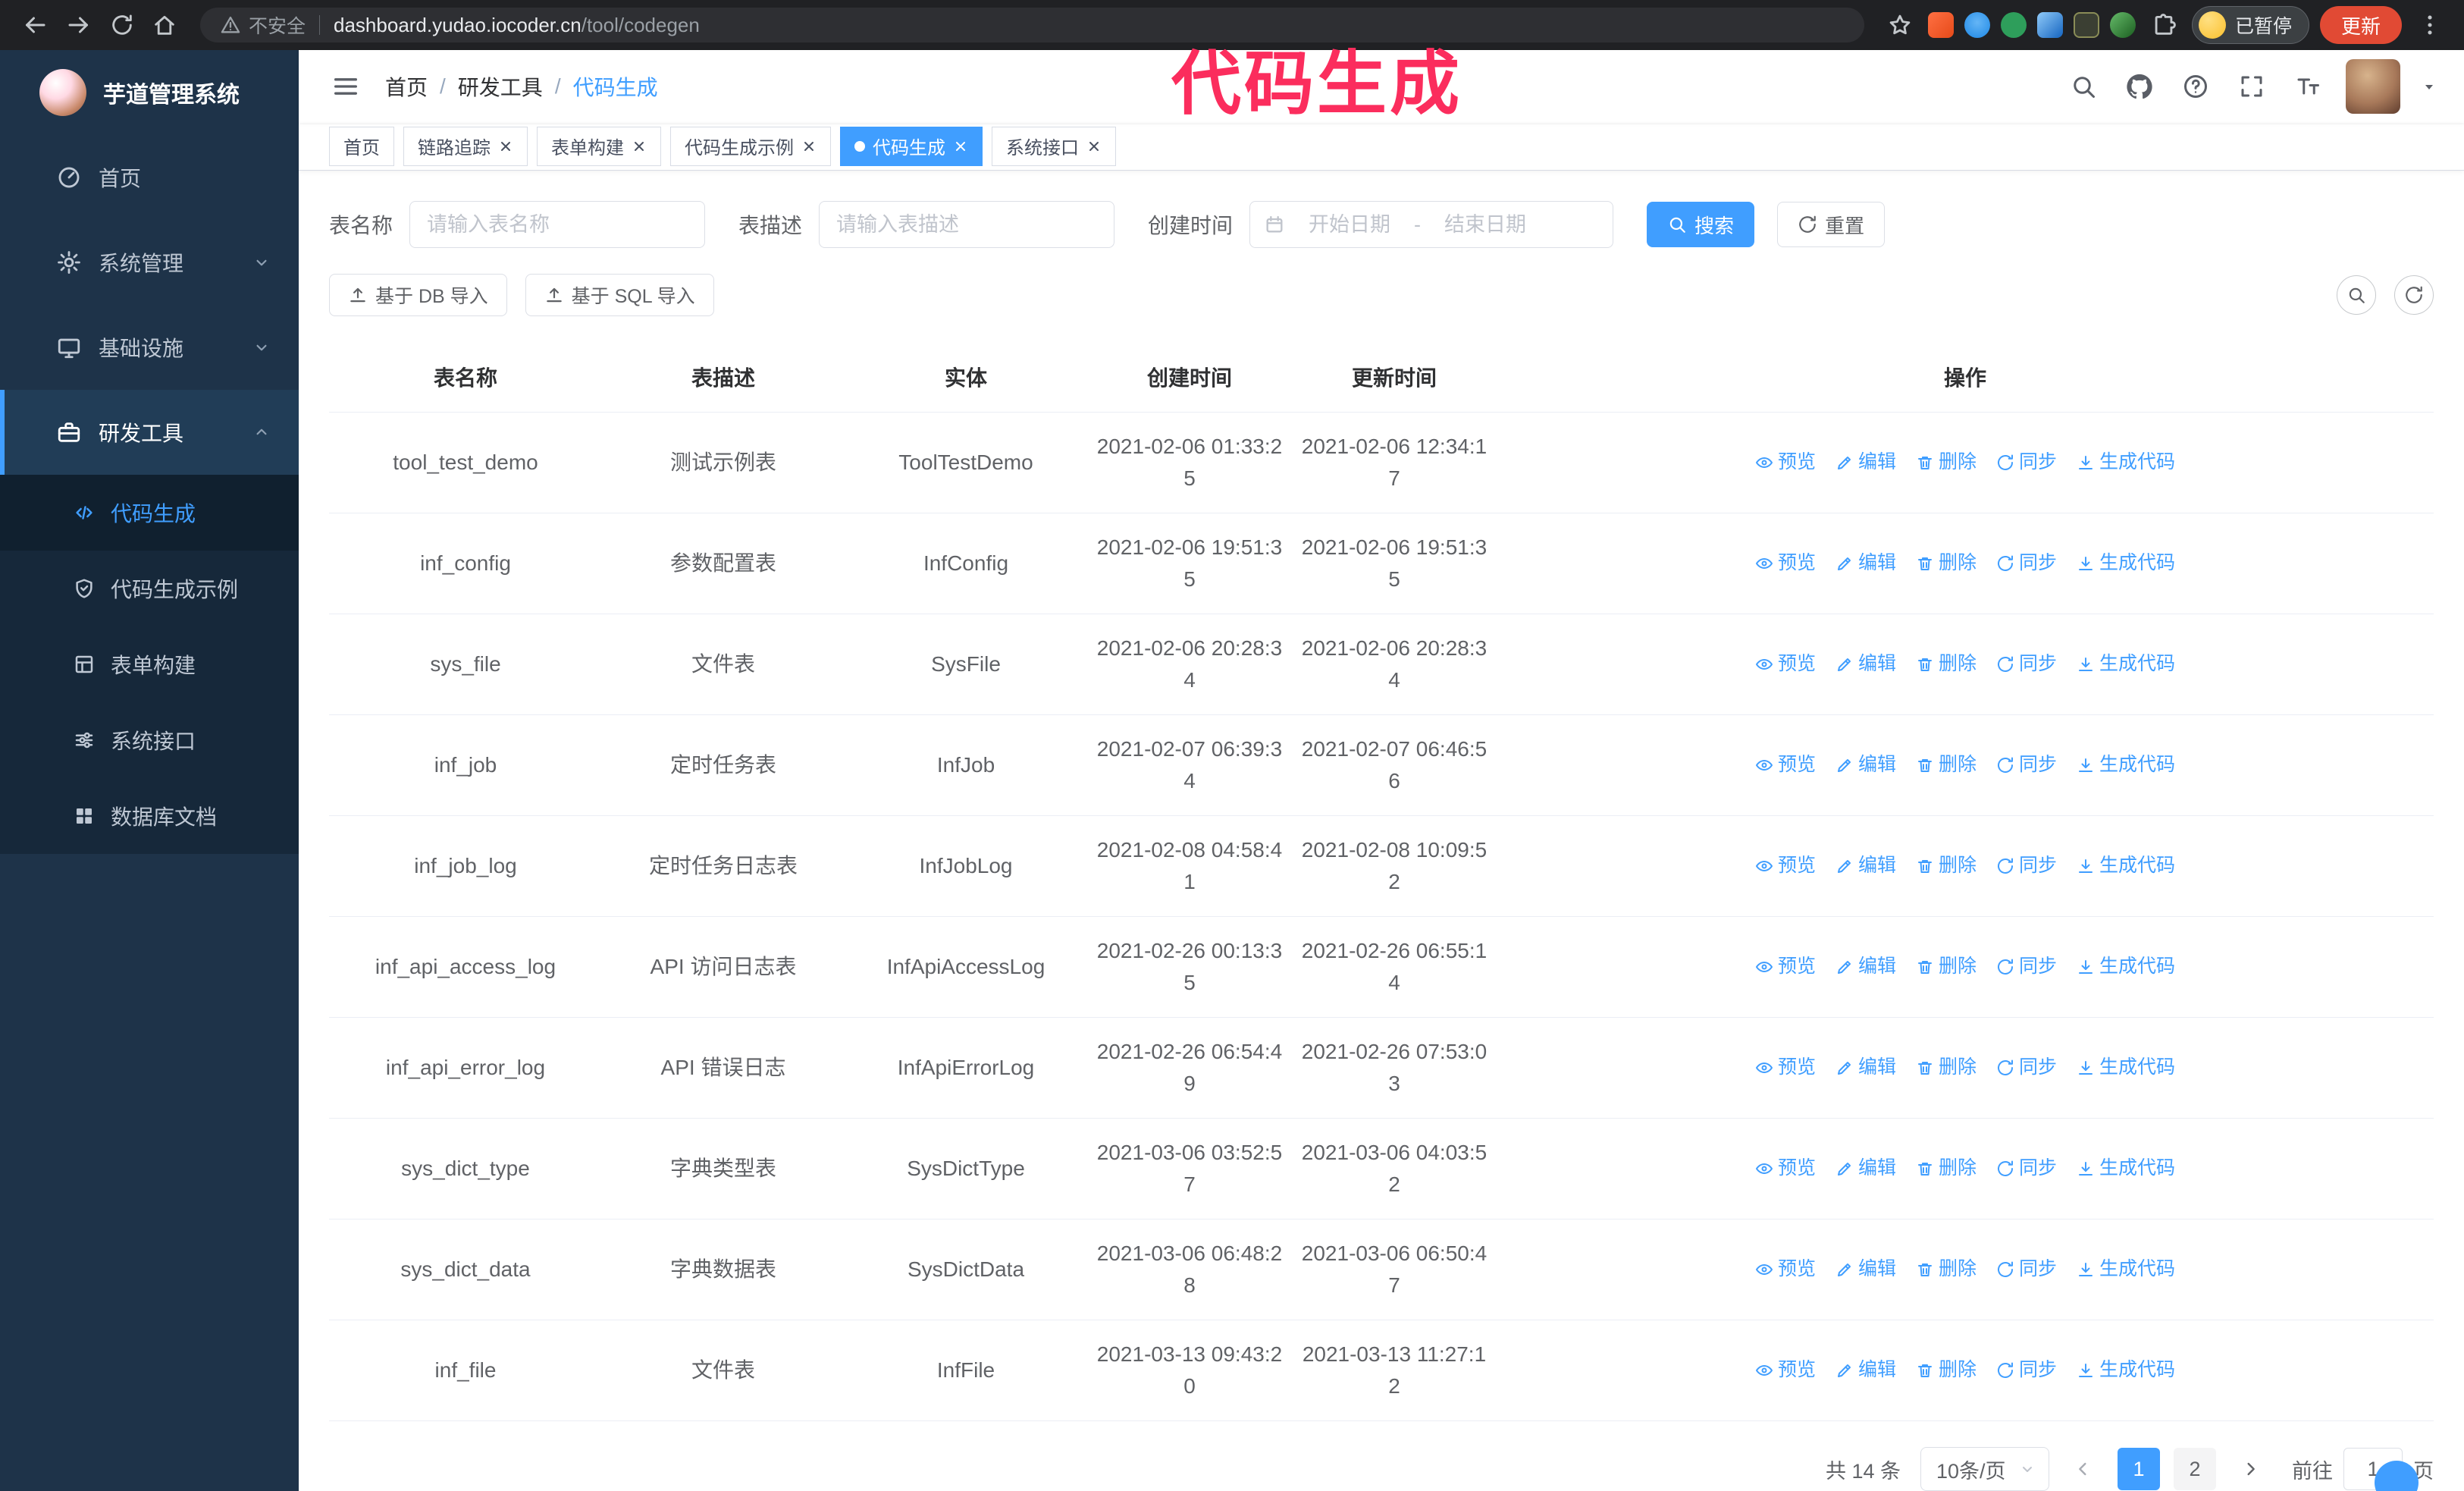 Image resolution: width=2464 pixels, height=1491 pixels. Describe the element at coordinates (599, 146) in the screenshot. I see `tab-form-builder: 表单构建` at that location.